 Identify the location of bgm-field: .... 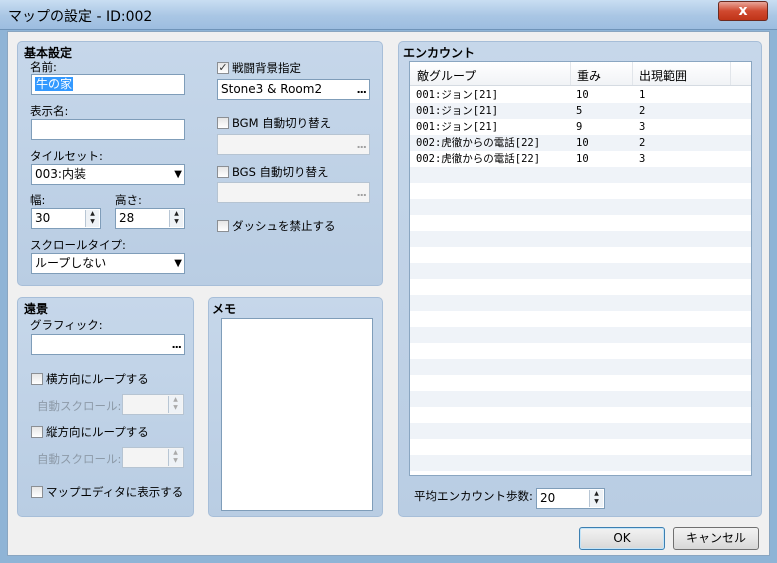
(293, 144).